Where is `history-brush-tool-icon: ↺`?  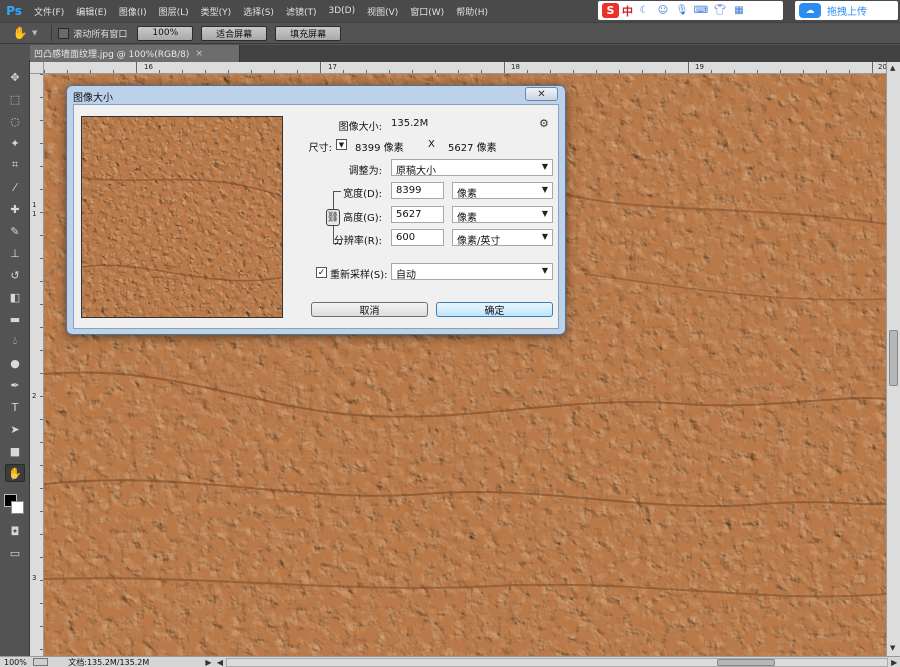
history-brush-tool-icon: ↺ is located at coordinates (15, 275).